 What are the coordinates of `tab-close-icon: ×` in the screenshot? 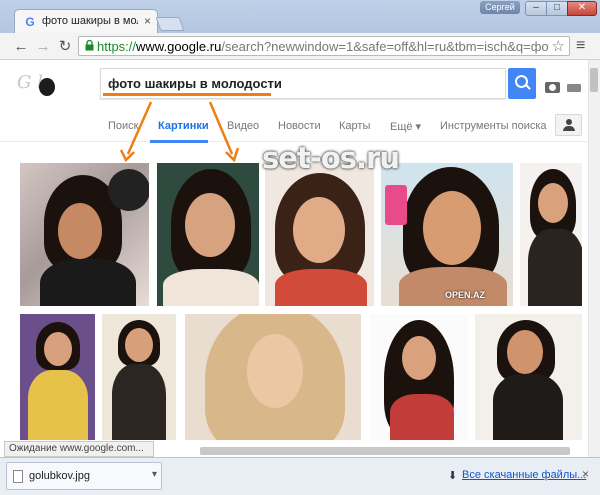 It's located at (147, 21).